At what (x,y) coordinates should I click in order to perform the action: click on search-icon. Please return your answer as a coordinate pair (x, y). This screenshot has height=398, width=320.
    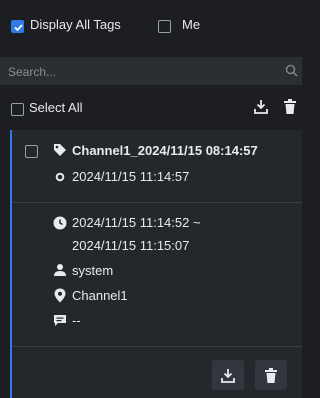
    Looking at the image, I should click on (291, 70).